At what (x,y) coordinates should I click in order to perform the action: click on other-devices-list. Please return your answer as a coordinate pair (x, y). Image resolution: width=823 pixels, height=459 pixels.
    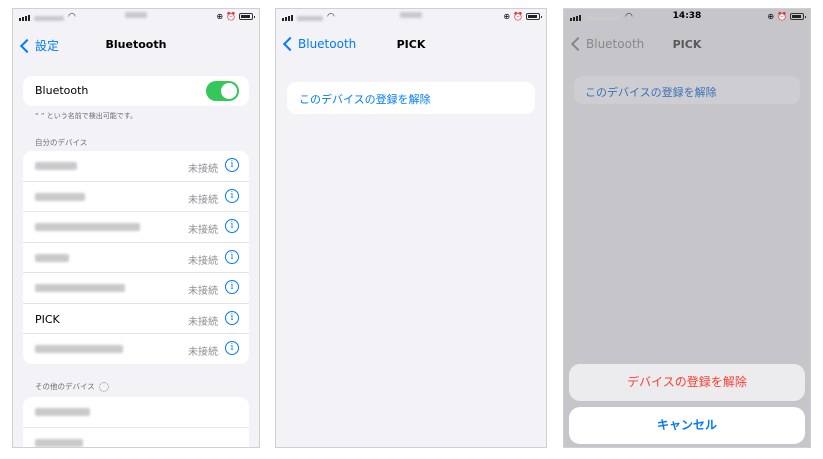
    Looking at the image, I should click on (136, 422).